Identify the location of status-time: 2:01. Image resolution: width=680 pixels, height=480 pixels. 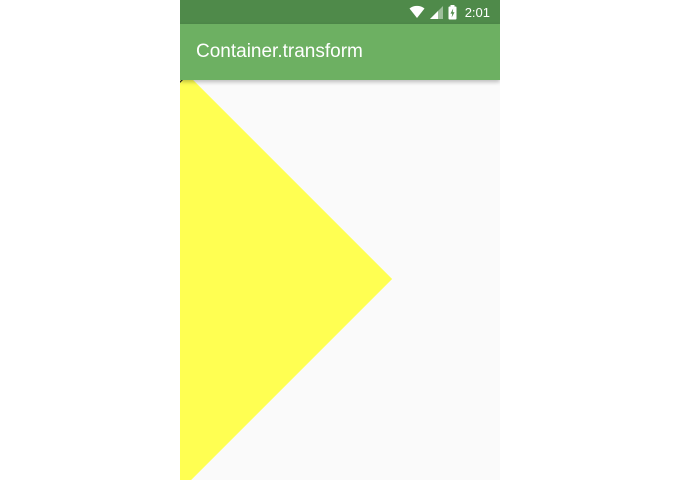
(477, 12).